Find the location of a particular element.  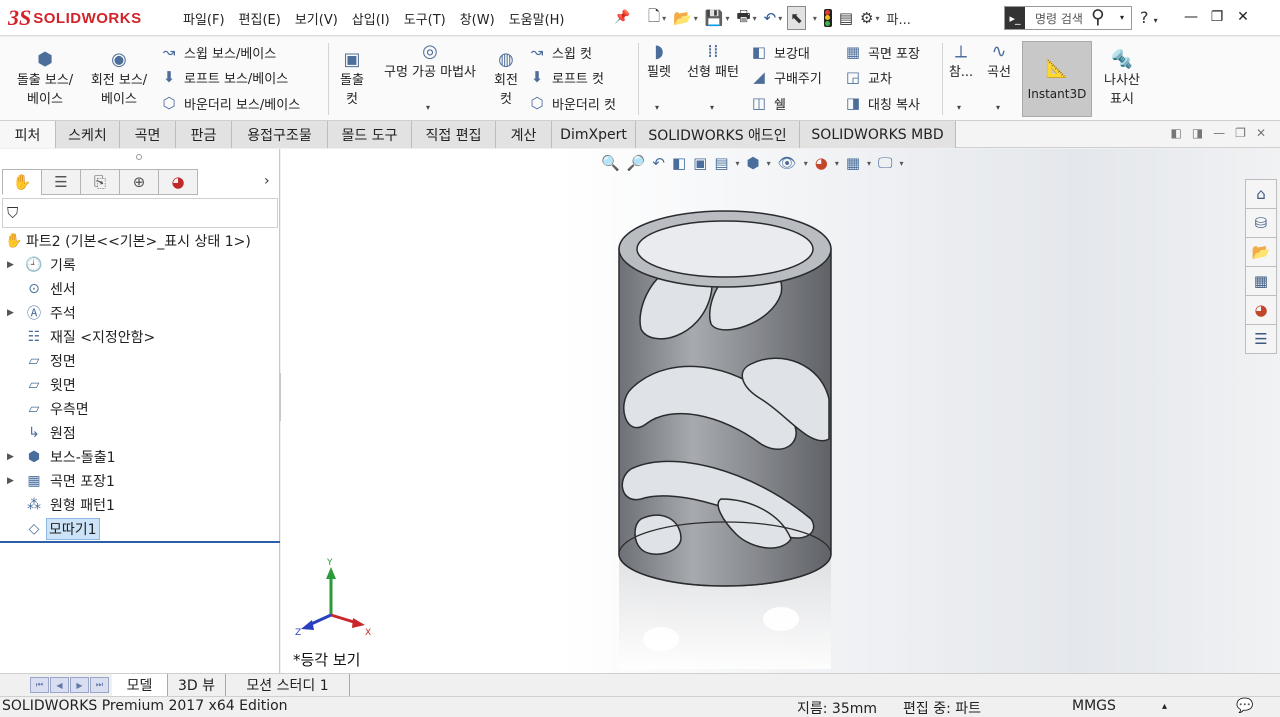

tab-3d-view: 3D 뷰 is located at coordinates (197, 685).